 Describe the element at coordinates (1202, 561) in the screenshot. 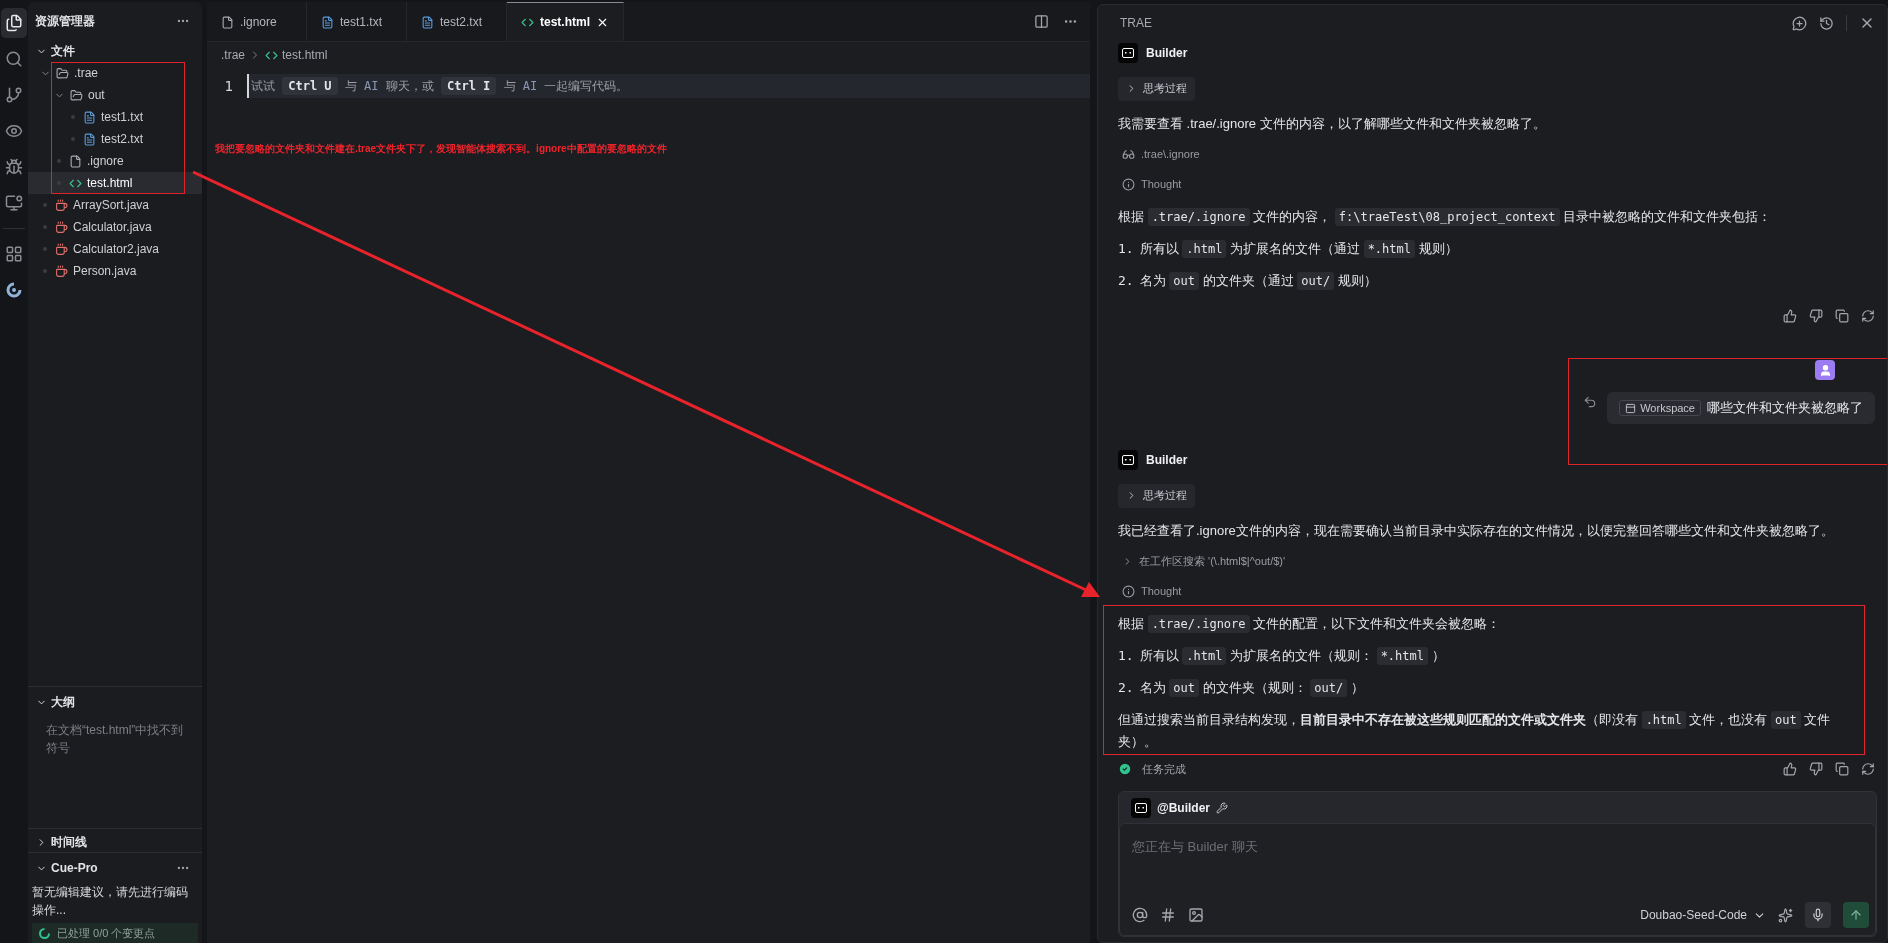

I see `search-step: 在工作区搜索 '(\.html$|^out/$)'` at that location.